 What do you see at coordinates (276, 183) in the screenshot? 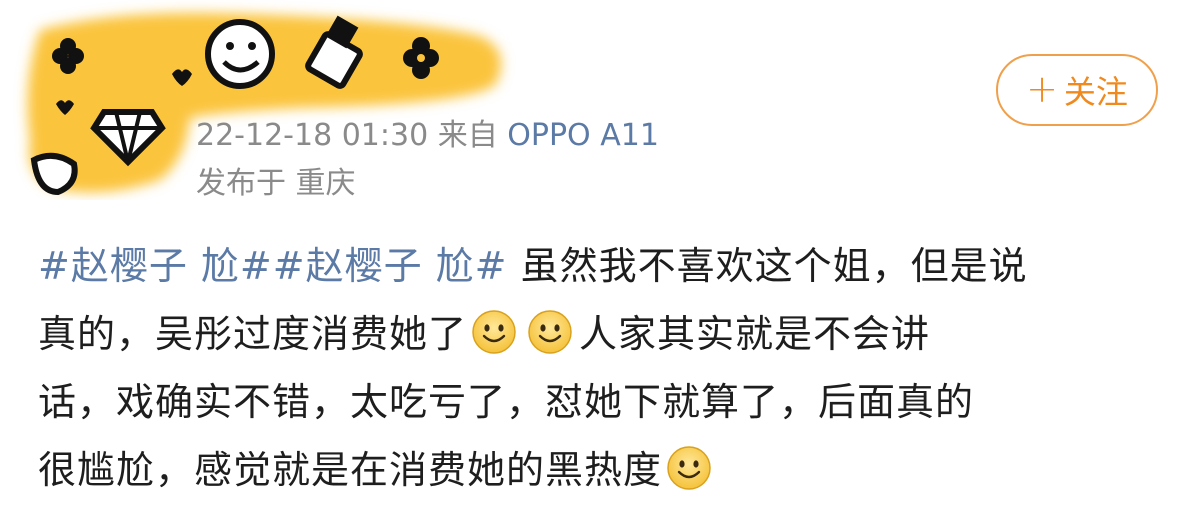
I see `post-location: 发布于 重庆` at bounding box center [276, 183].